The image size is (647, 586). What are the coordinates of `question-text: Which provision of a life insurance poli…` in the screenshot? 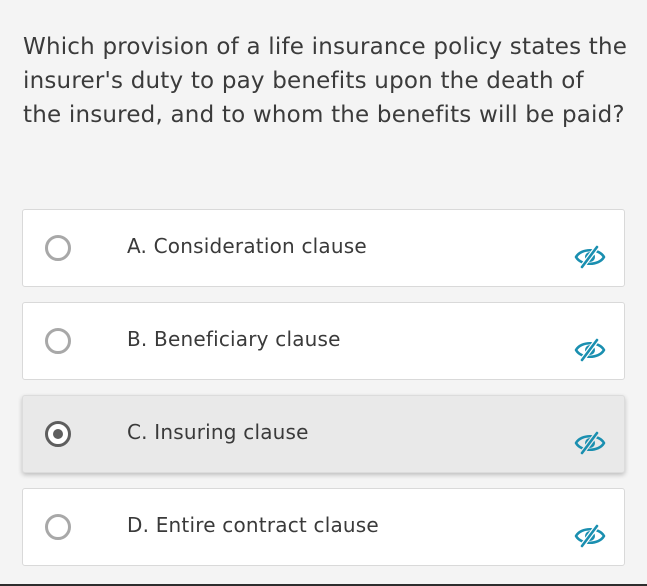 It's located at (325, 81).